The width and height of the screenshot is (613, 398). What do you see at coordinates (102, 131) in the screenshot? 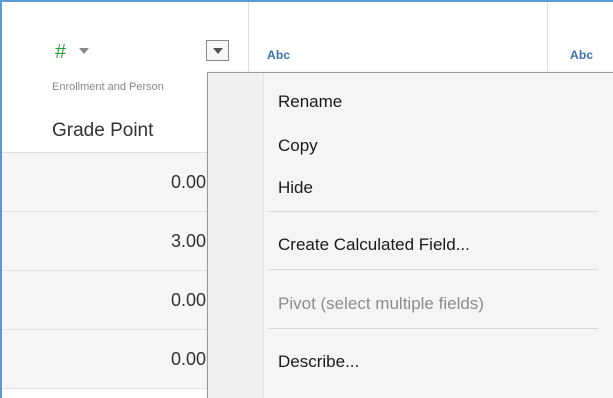
I see `column-field-name: Grade Point` at bounding box center [102, 131].